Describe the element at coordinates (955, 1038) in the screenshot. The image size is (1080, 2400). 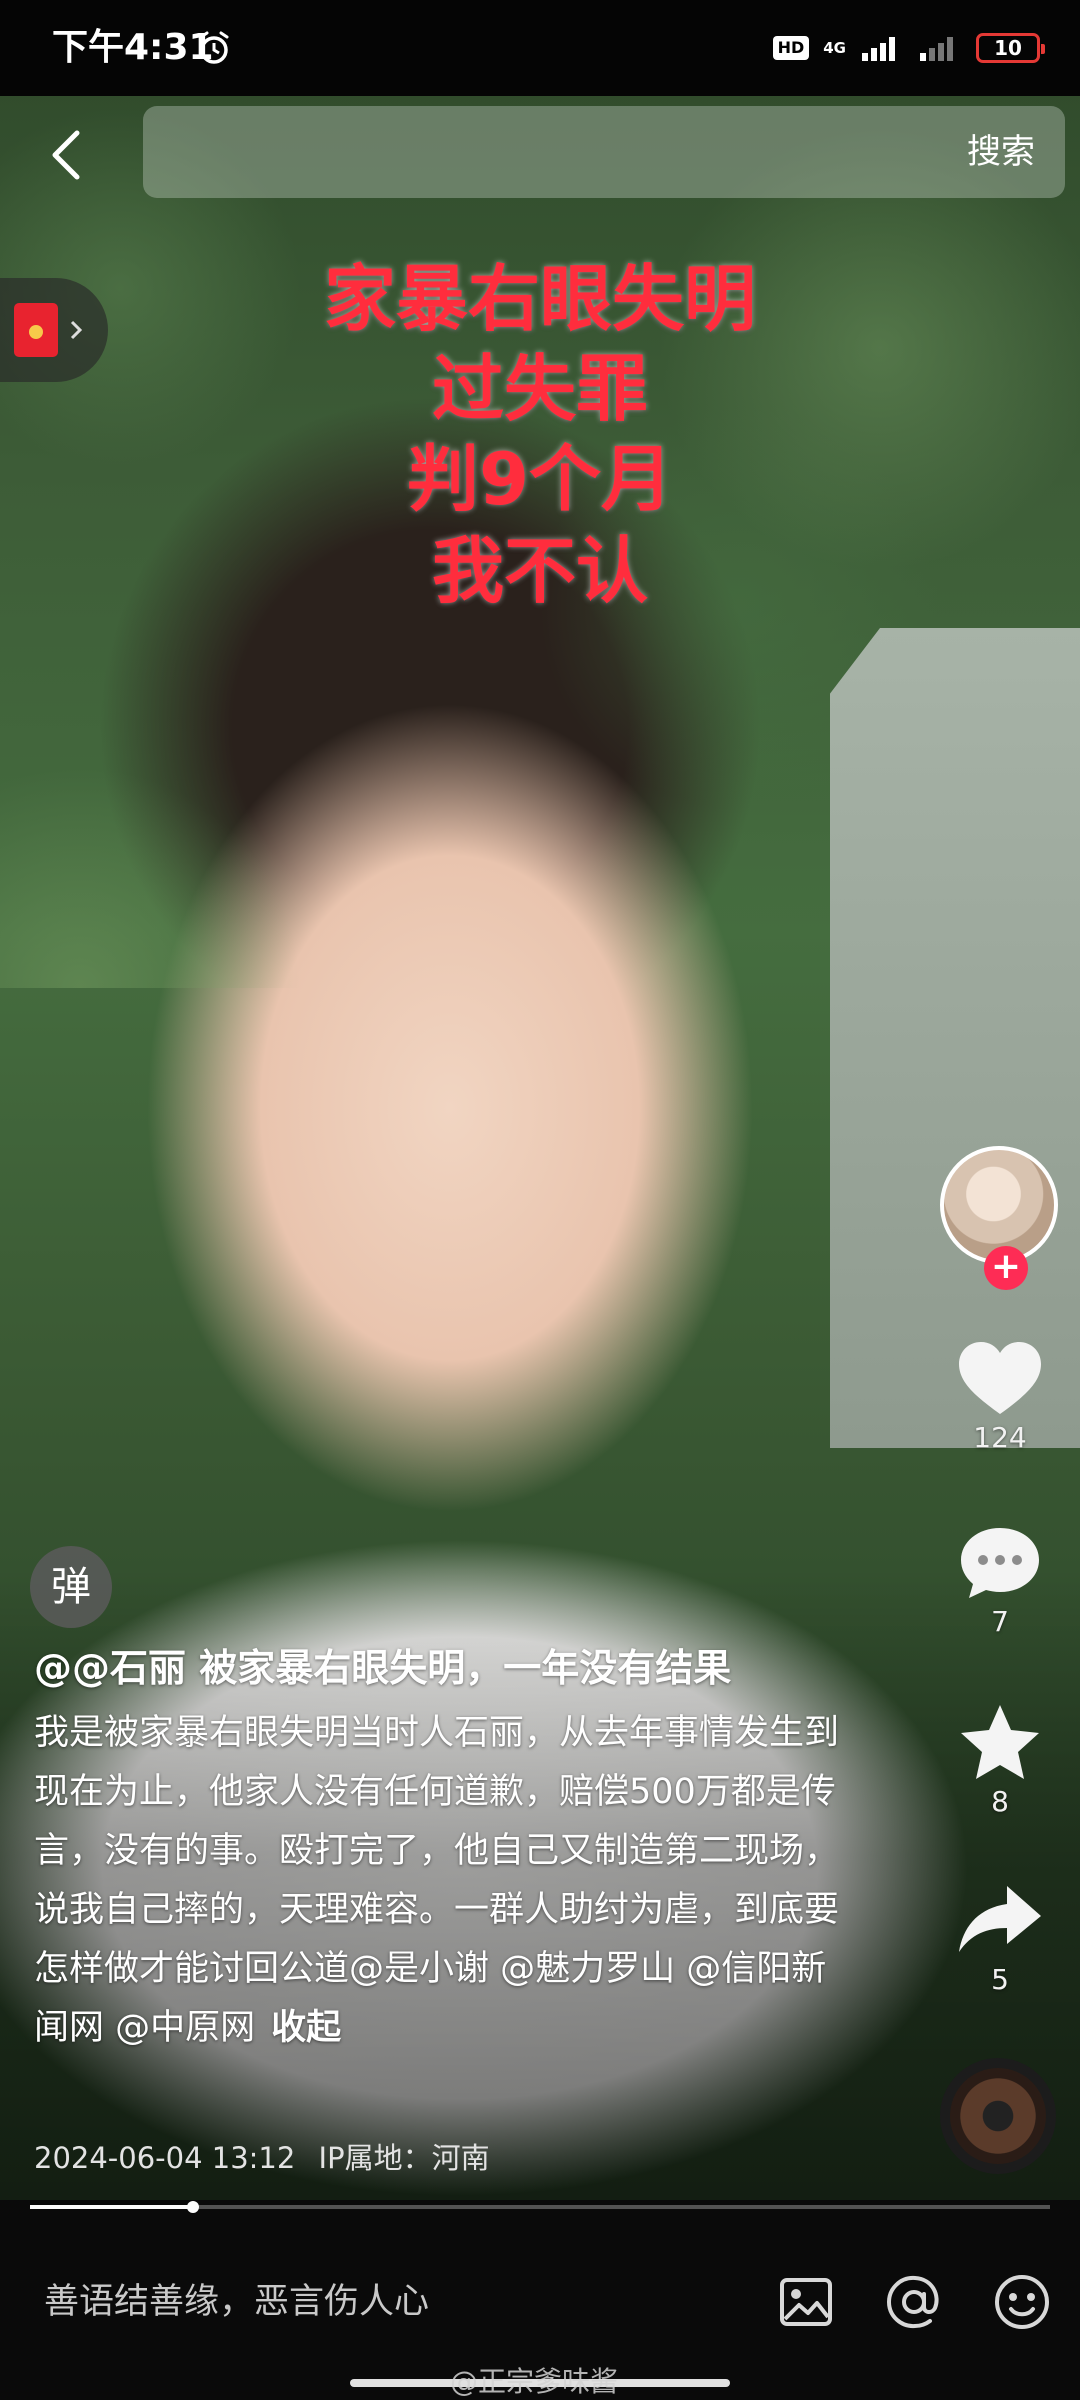
I see `video-wall` at that location.